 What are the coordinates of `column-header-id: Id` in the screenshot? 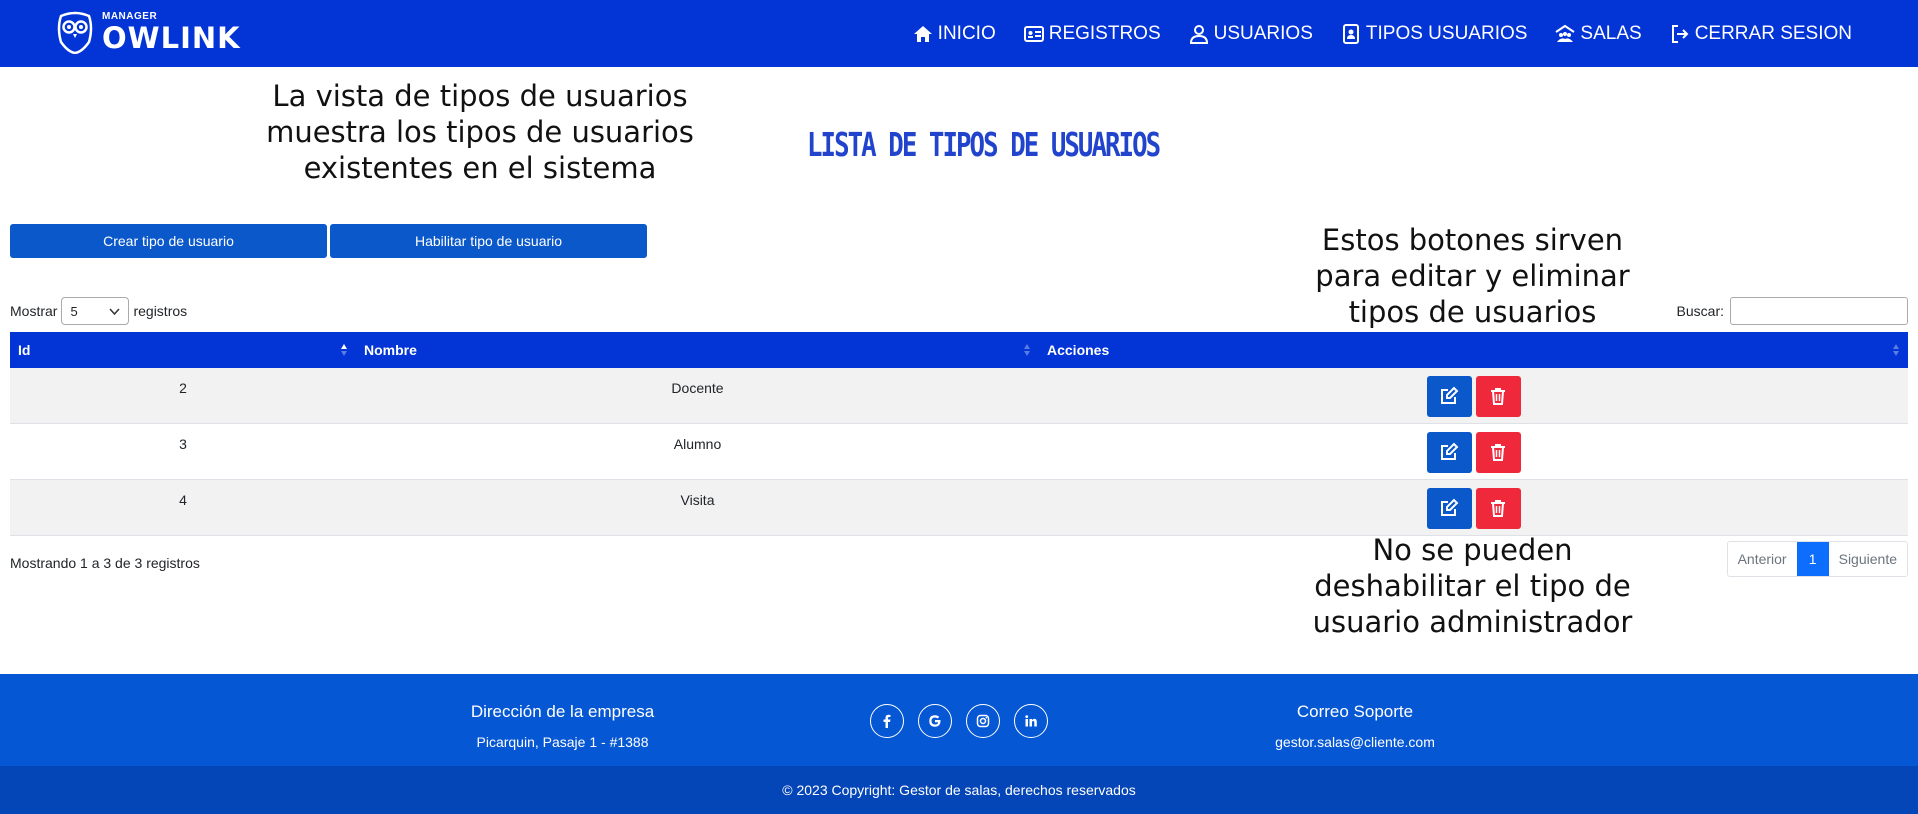 It's located at (183, 350).